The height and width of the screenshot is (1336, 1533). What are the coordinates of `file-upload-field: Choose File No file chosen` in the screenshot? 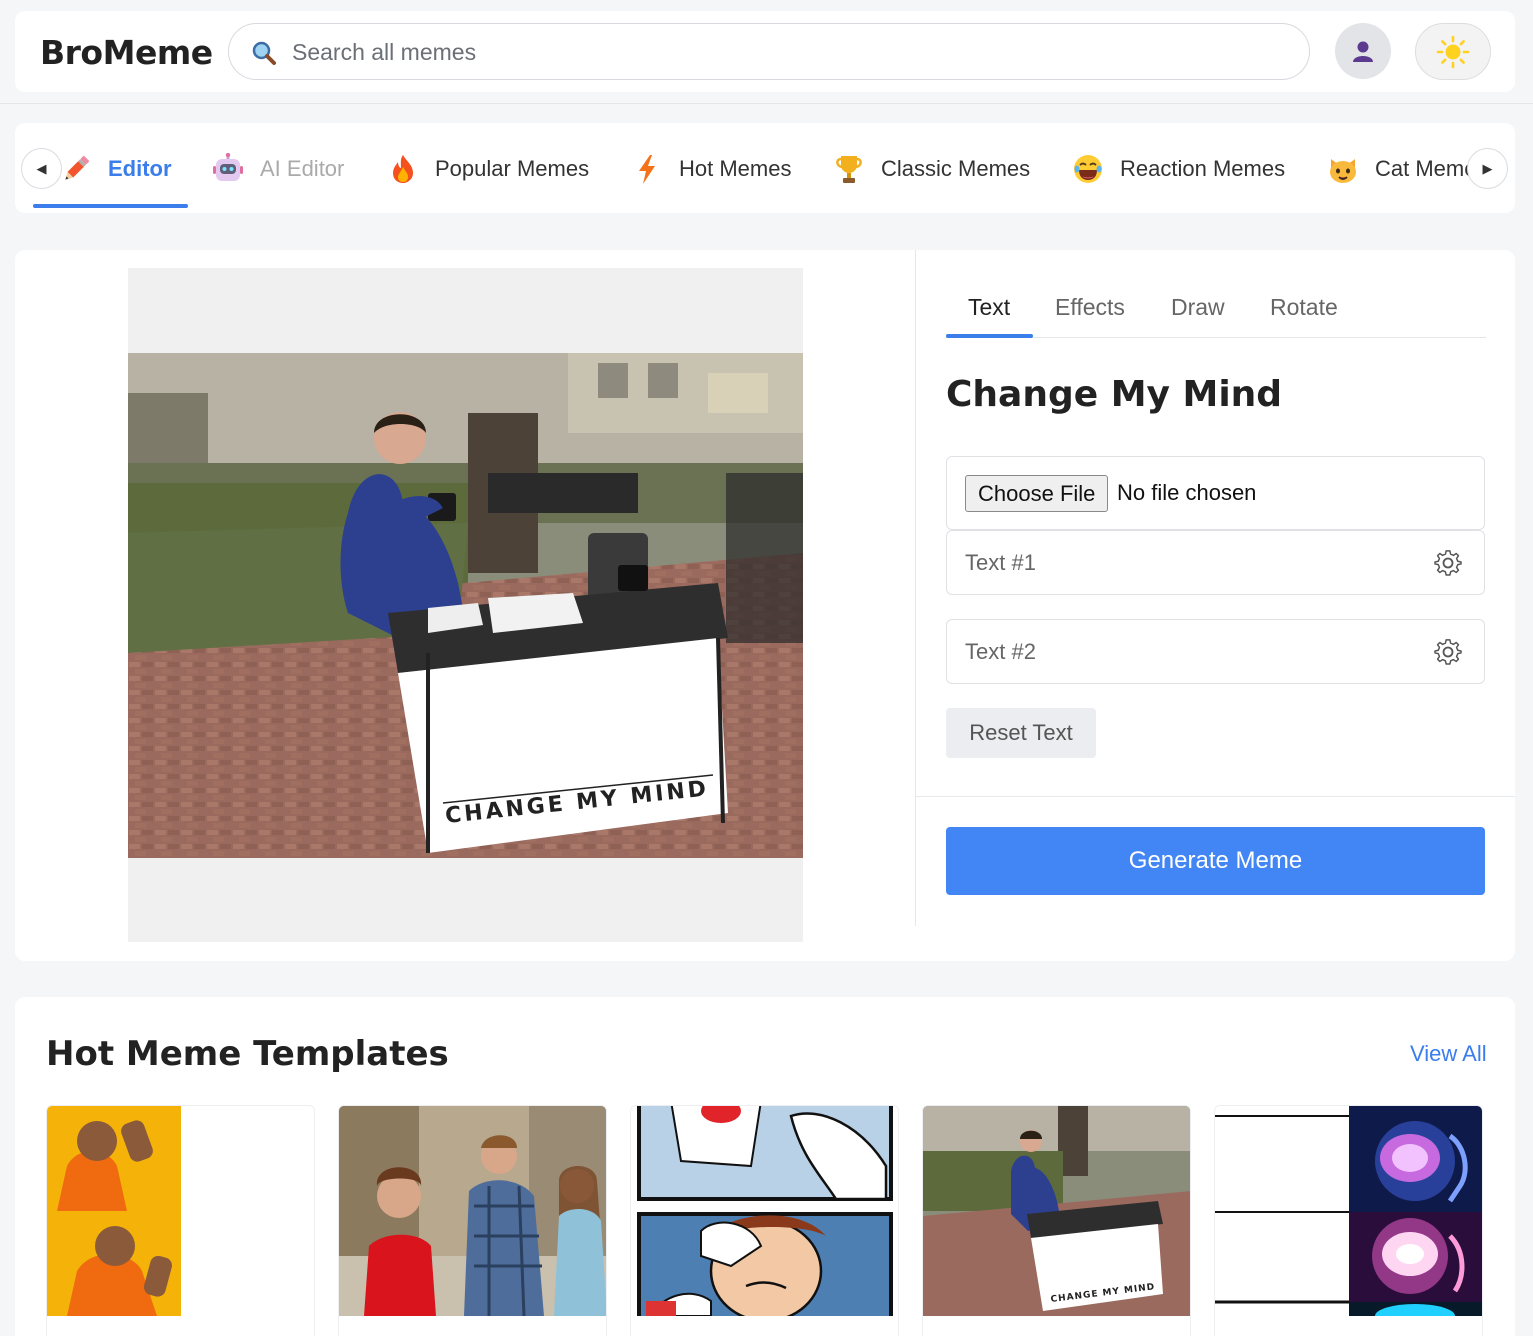 It's located at (1215, 493).